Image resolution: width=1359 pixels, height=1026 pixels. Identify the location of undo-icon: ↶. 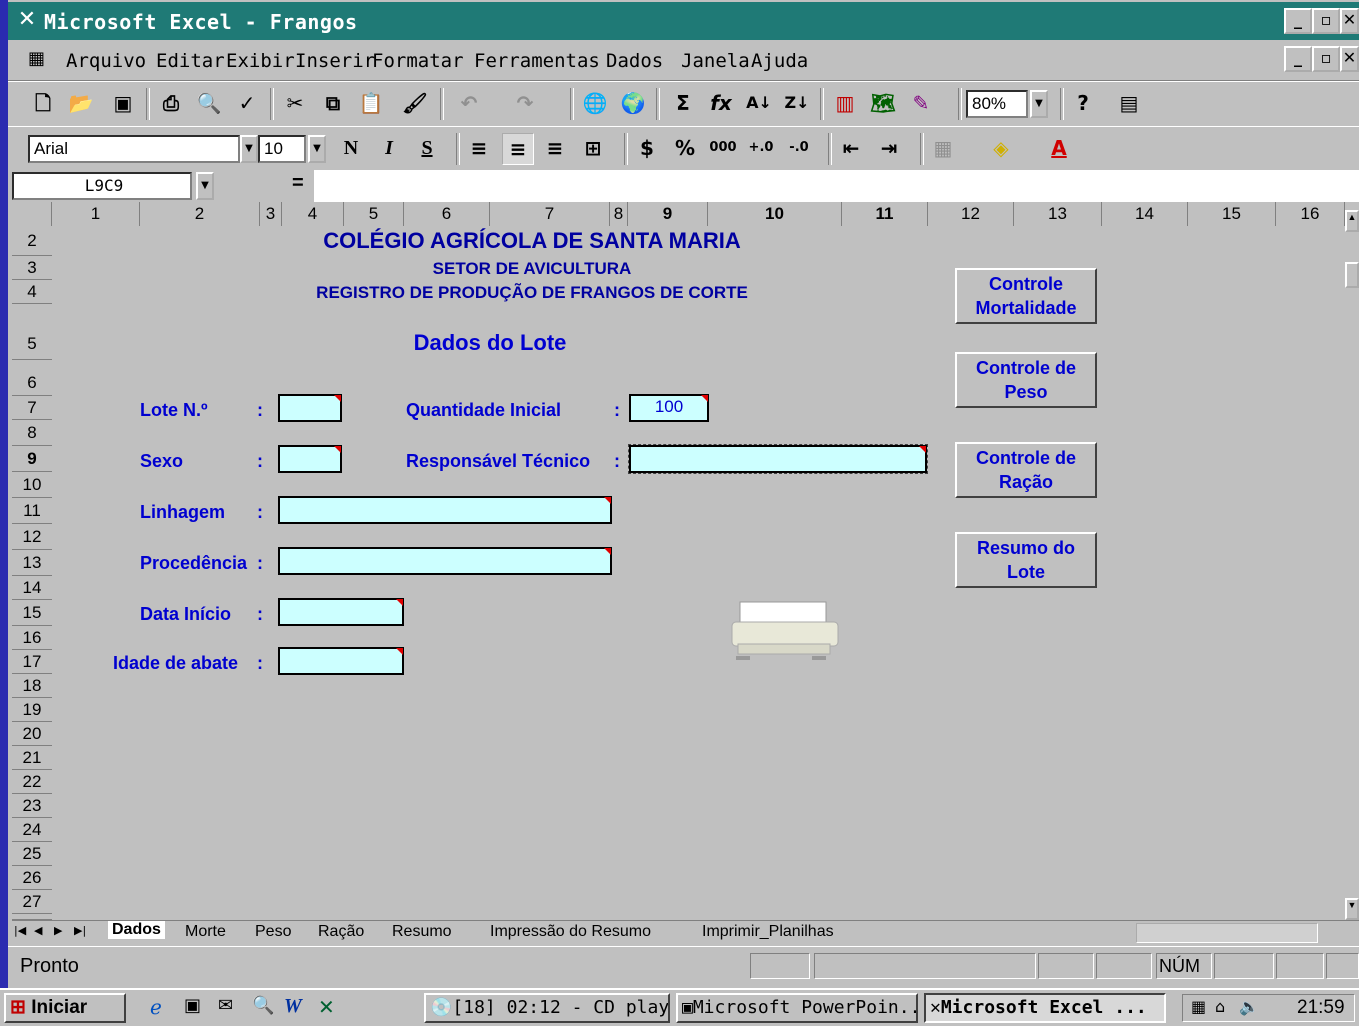
(469, 103).